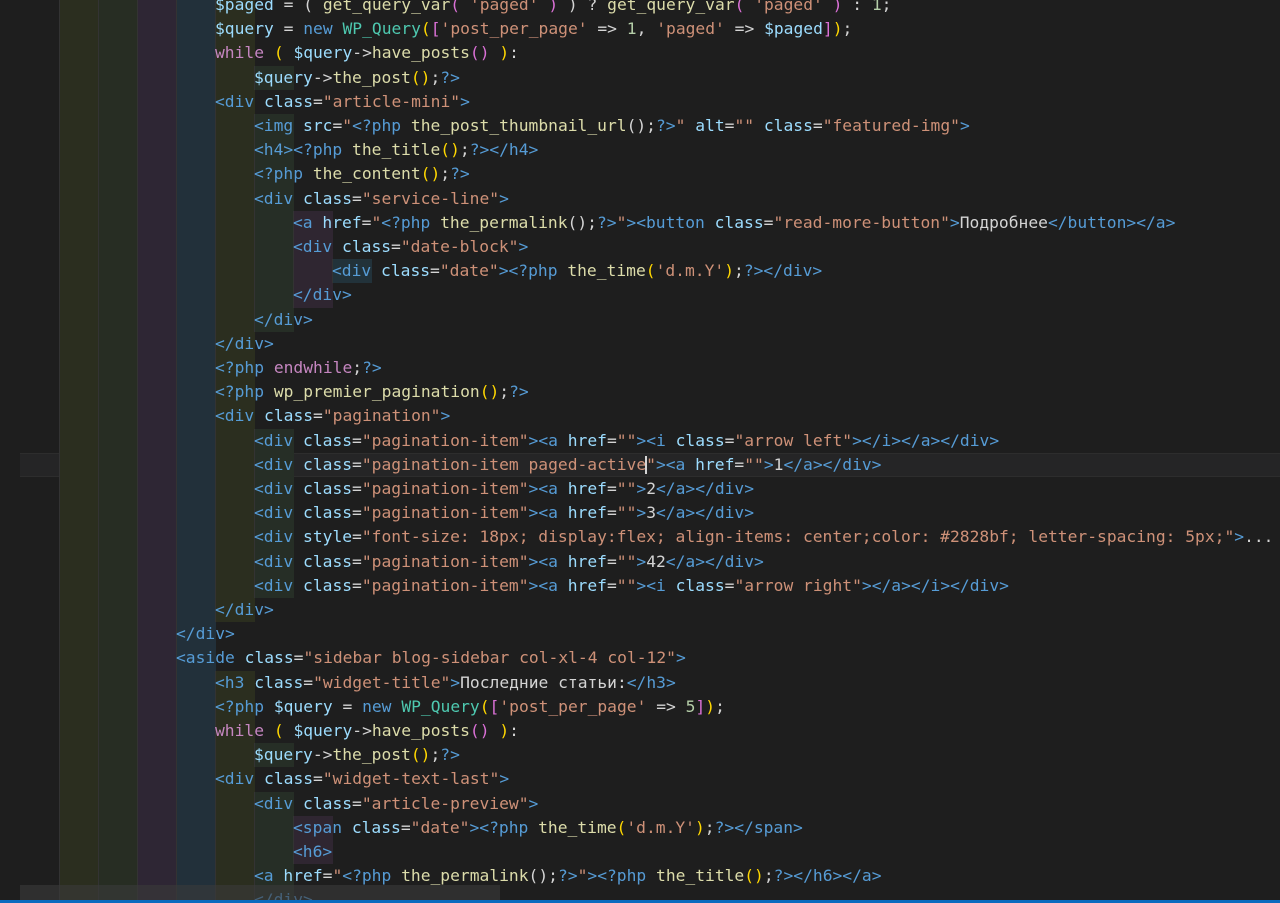  Describe the element at coordinates (640, 198) in the screenshot. I see `code-line: <div class="service-line">` at that location.